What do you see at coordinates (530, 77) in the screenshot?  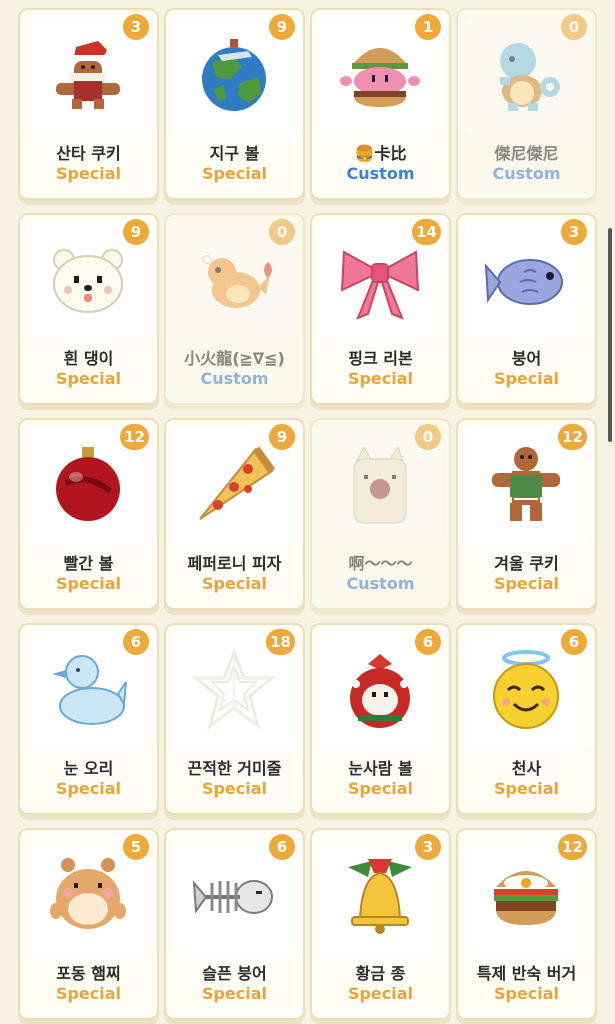 I see `squirtle-icon` at bounding box center [530, 77].